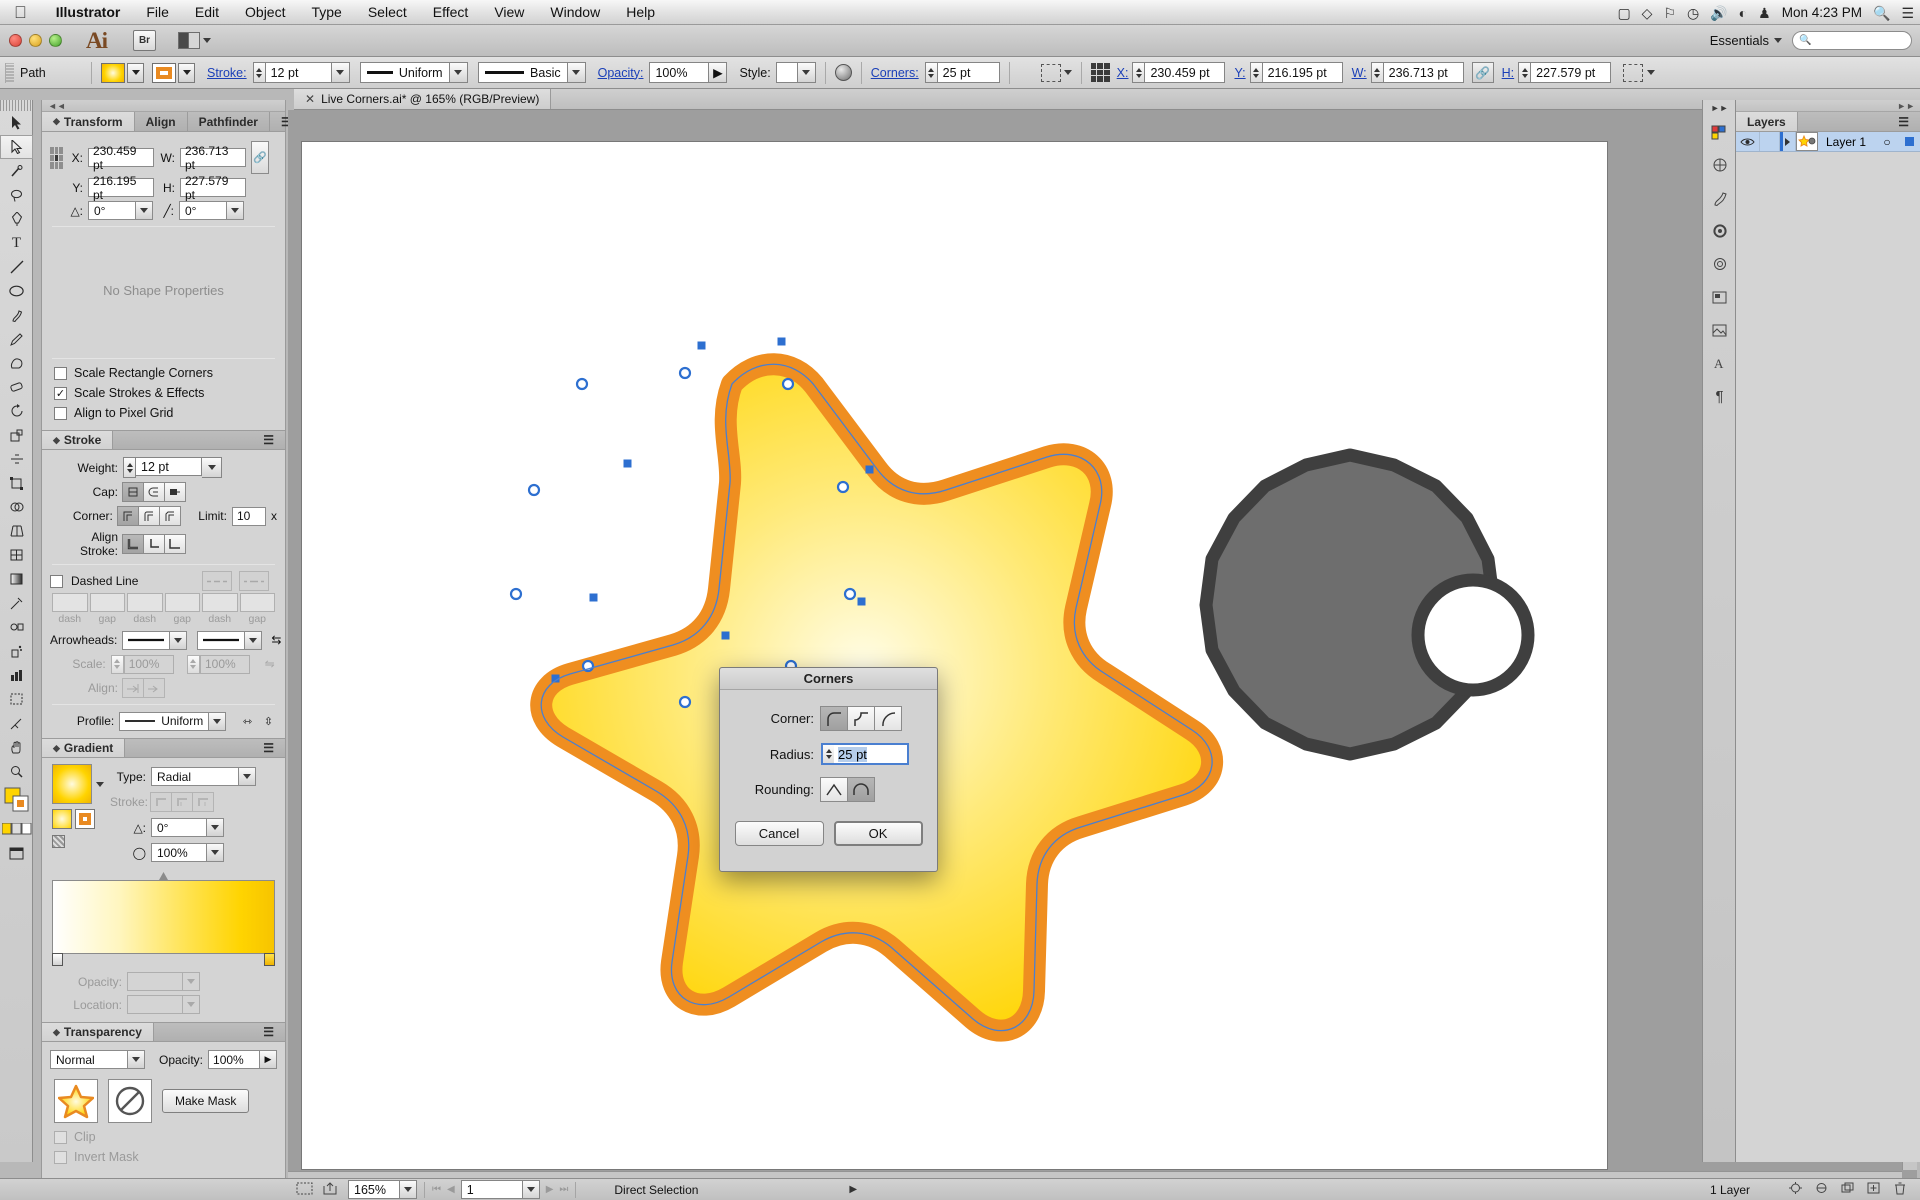 The image size is (1920, 1200). Describe the element at coordinates (1746, 40) in the screenshot. I see `workspace-switcher: Essentials` at that location.